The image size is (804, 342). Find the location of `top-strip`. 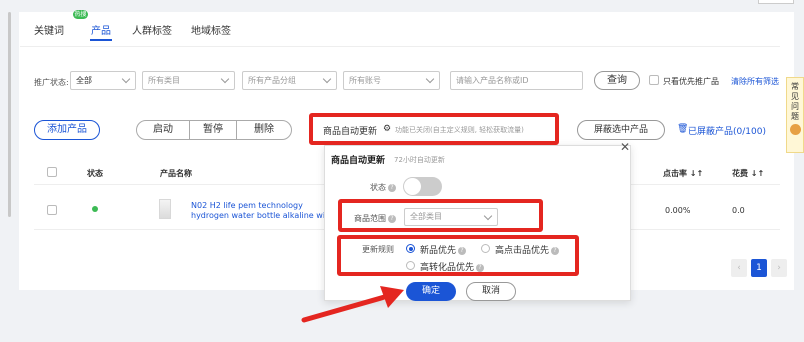

top-strip is located at coordinates (402, 6).